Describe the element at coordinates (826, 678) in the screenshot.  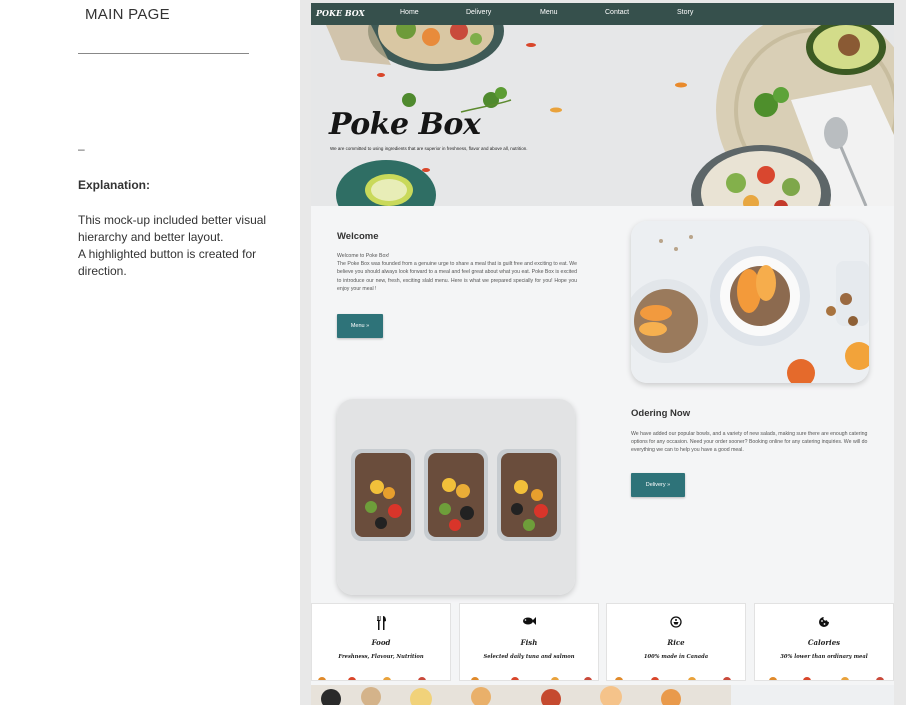
I see `calories-strip-decoration` at that location.